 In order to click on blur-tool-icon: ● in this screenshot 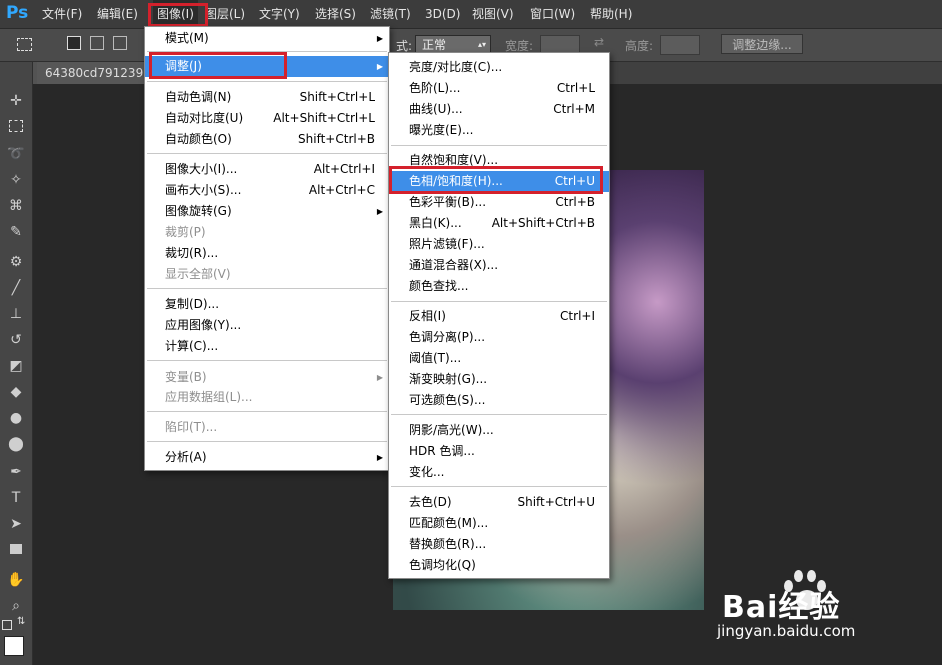, I will do `click(16, 418)`.